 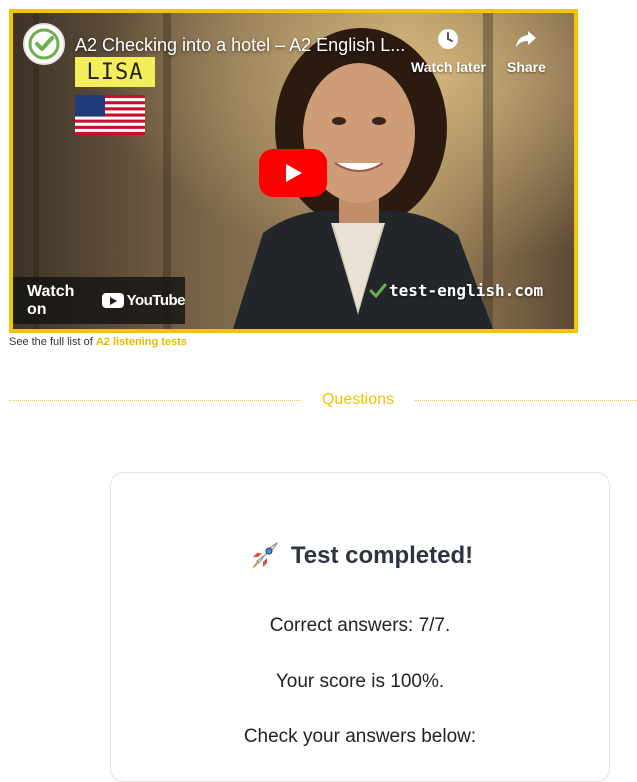 What do you see at coordinates (52, 342) in the screenshot?
I see `caption-prefix: See the full list of` at bounding box center [52, 342].